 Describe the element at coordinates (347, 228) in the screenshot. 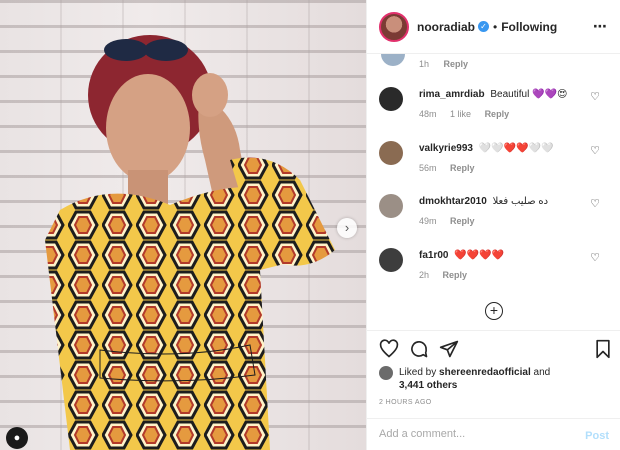

I see `next-photo-arrow-icon: ›` at that location.